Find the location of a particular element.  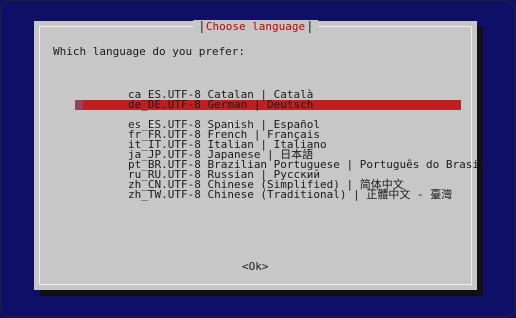

language-option-label: de_DE.UTF-8 German | Deutsch is located at coordinates (220, 104).